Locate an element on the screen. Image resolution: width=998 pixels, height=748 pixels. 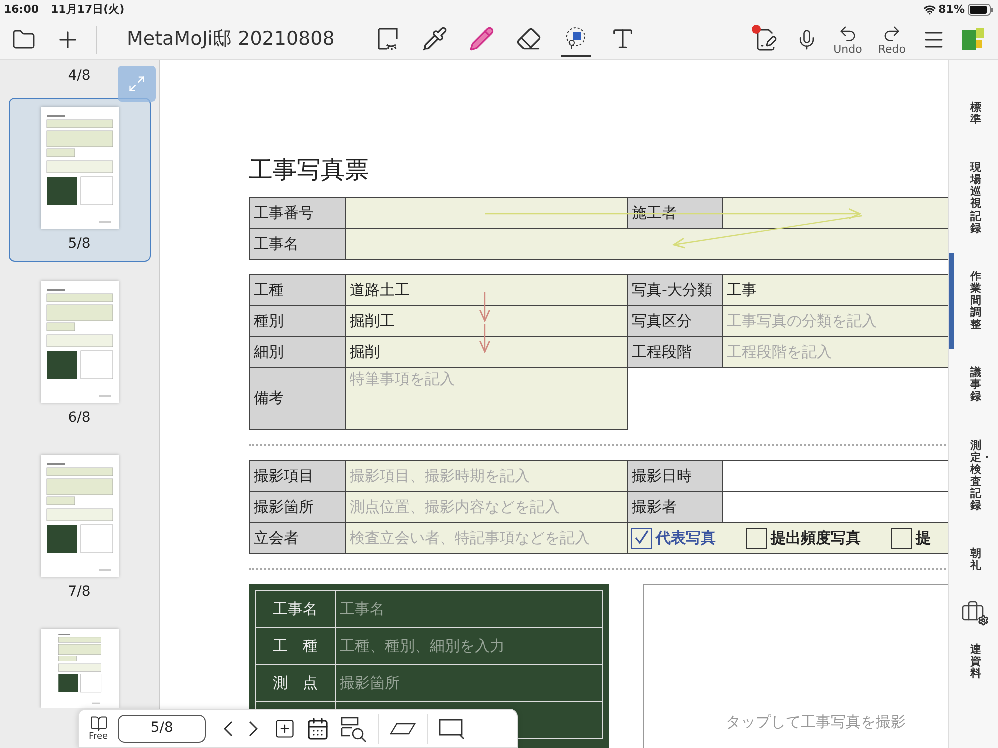
free-notebook-button: Free is located at coordinates (98, 728).